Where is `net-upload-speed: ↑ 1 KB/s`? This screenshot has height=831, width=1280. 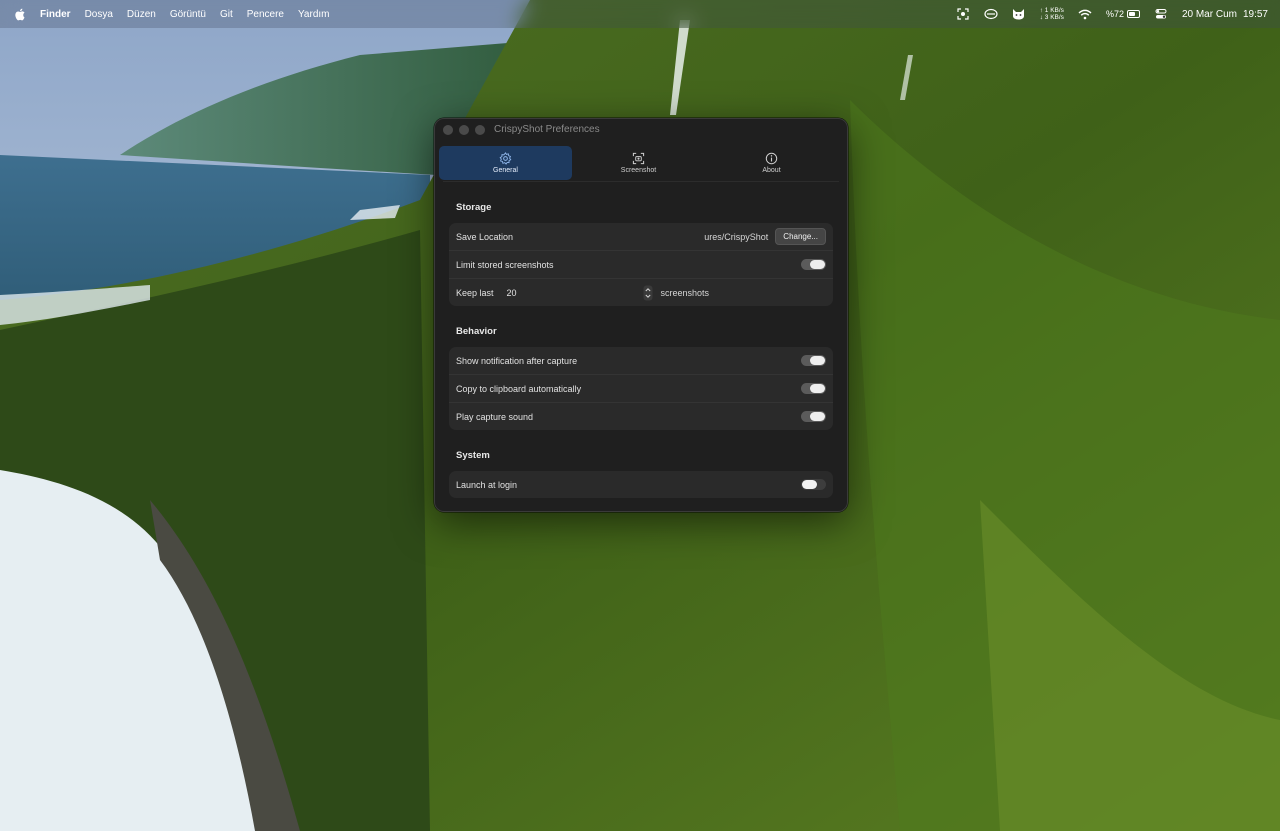 net-upload-speed: ↑ 1 KB/s is located at coordinates (1051, 10).